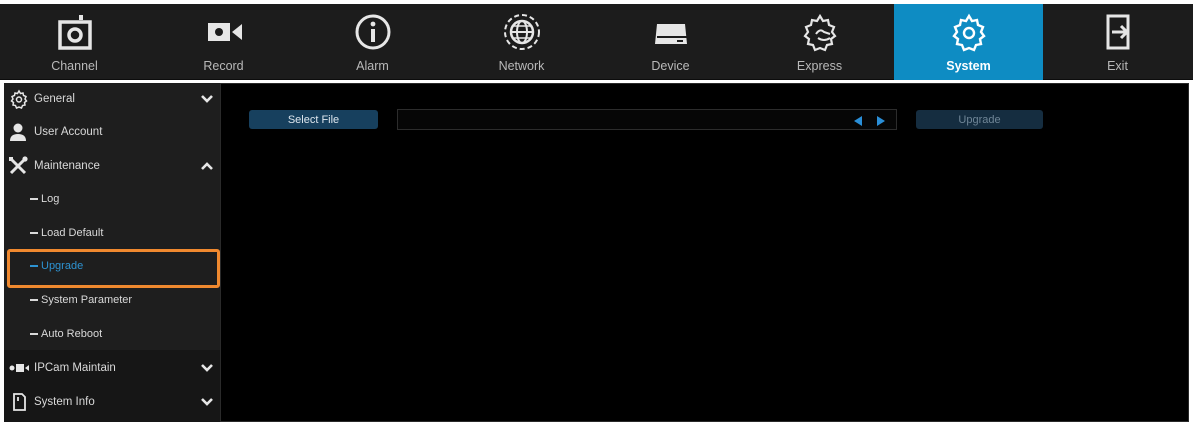 This screenshot has height=422, width=1193. What do you see at coordinates (74, 66) in the screenshot?
I see `nav-channel-label: Channel` at bounding box center [74, 66].